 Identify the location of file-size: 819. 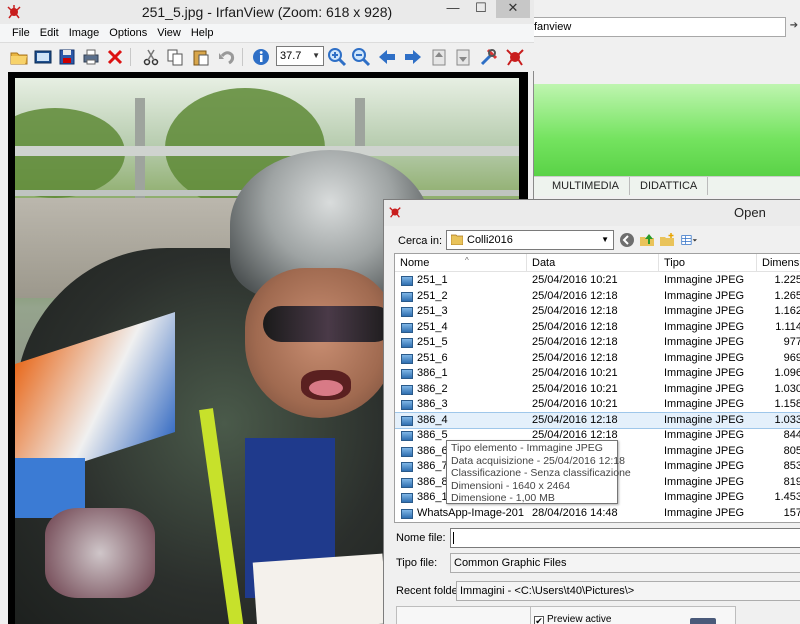
(791, 481).